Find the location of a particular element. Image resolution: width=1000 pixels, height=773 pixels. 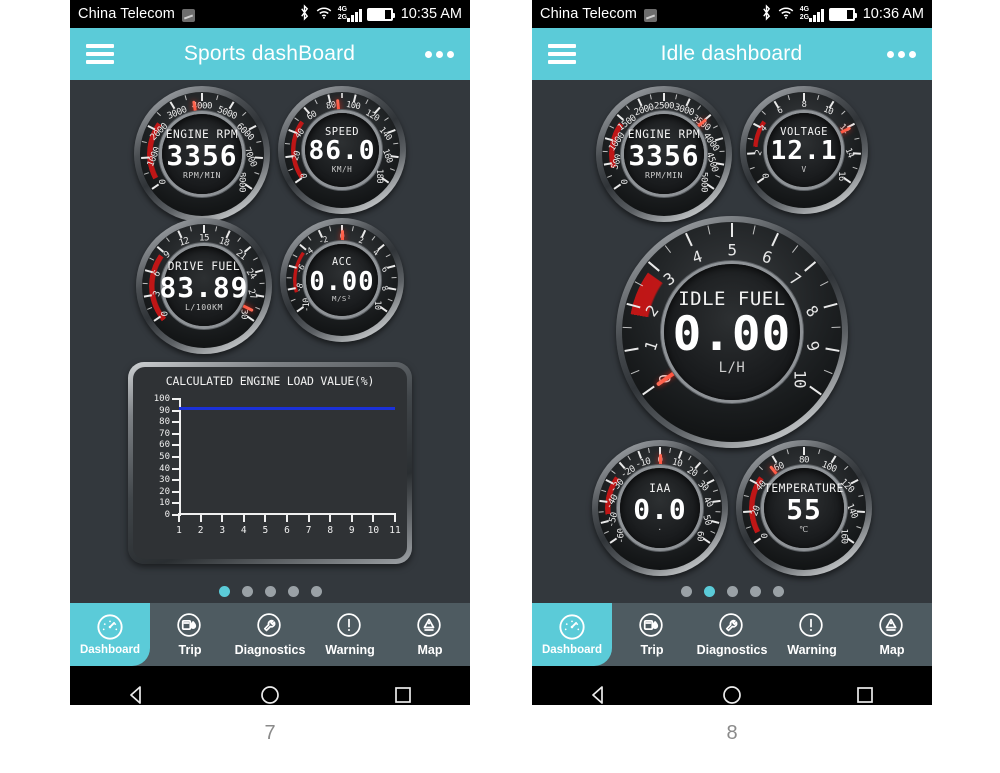

gauge-temperature: 0 20 40 60 80 100 120 140 160 TEMPERATURE 55 ℃ is located at coordinates (804, 508).